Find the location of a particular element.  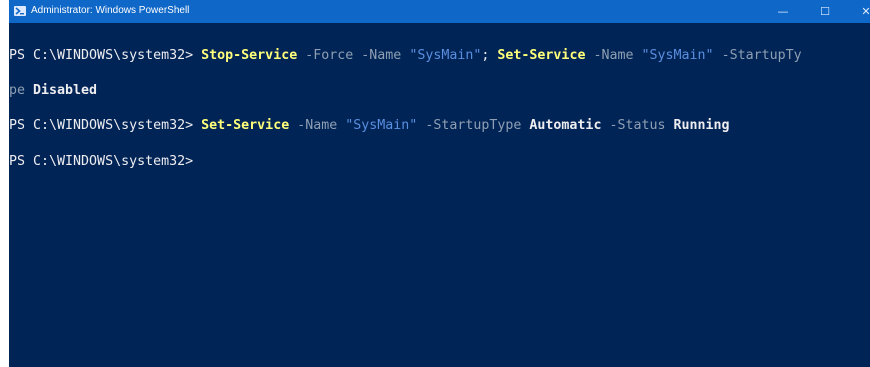

parameter-wrap: pe is located at coordinates (17, 90).